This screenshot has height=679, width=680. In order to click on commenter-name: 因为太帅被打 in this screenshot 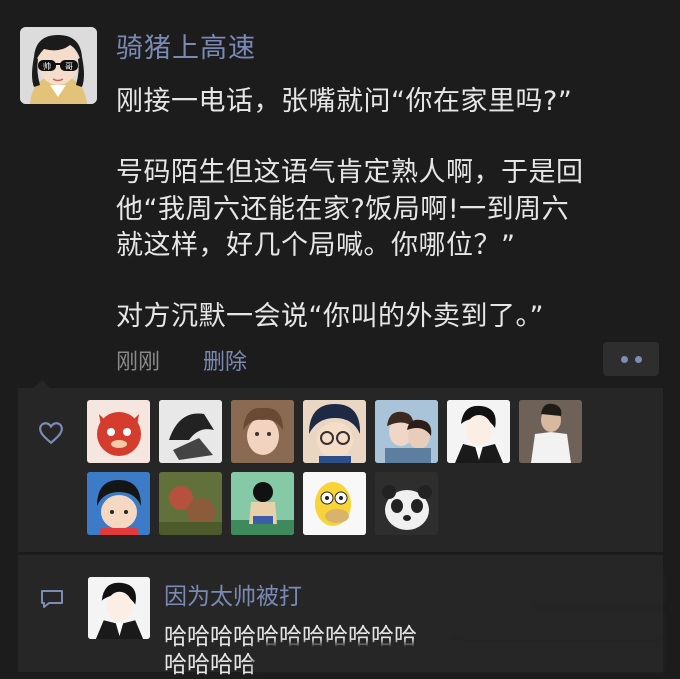, I will do `click(233, 594)`.